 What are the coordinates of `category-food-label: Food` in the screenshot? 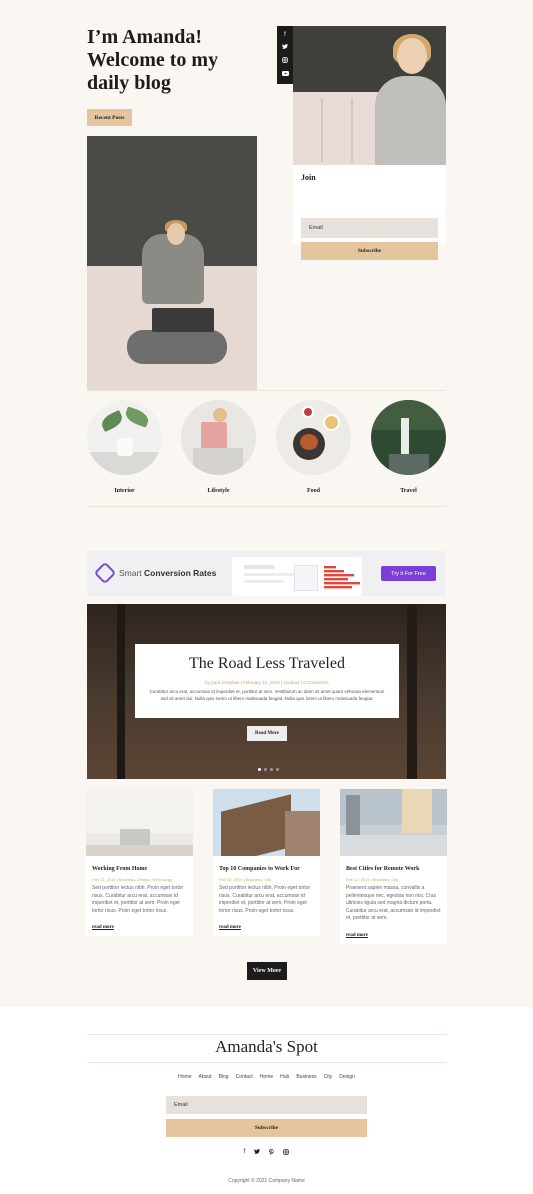 It's located at (313, 491).